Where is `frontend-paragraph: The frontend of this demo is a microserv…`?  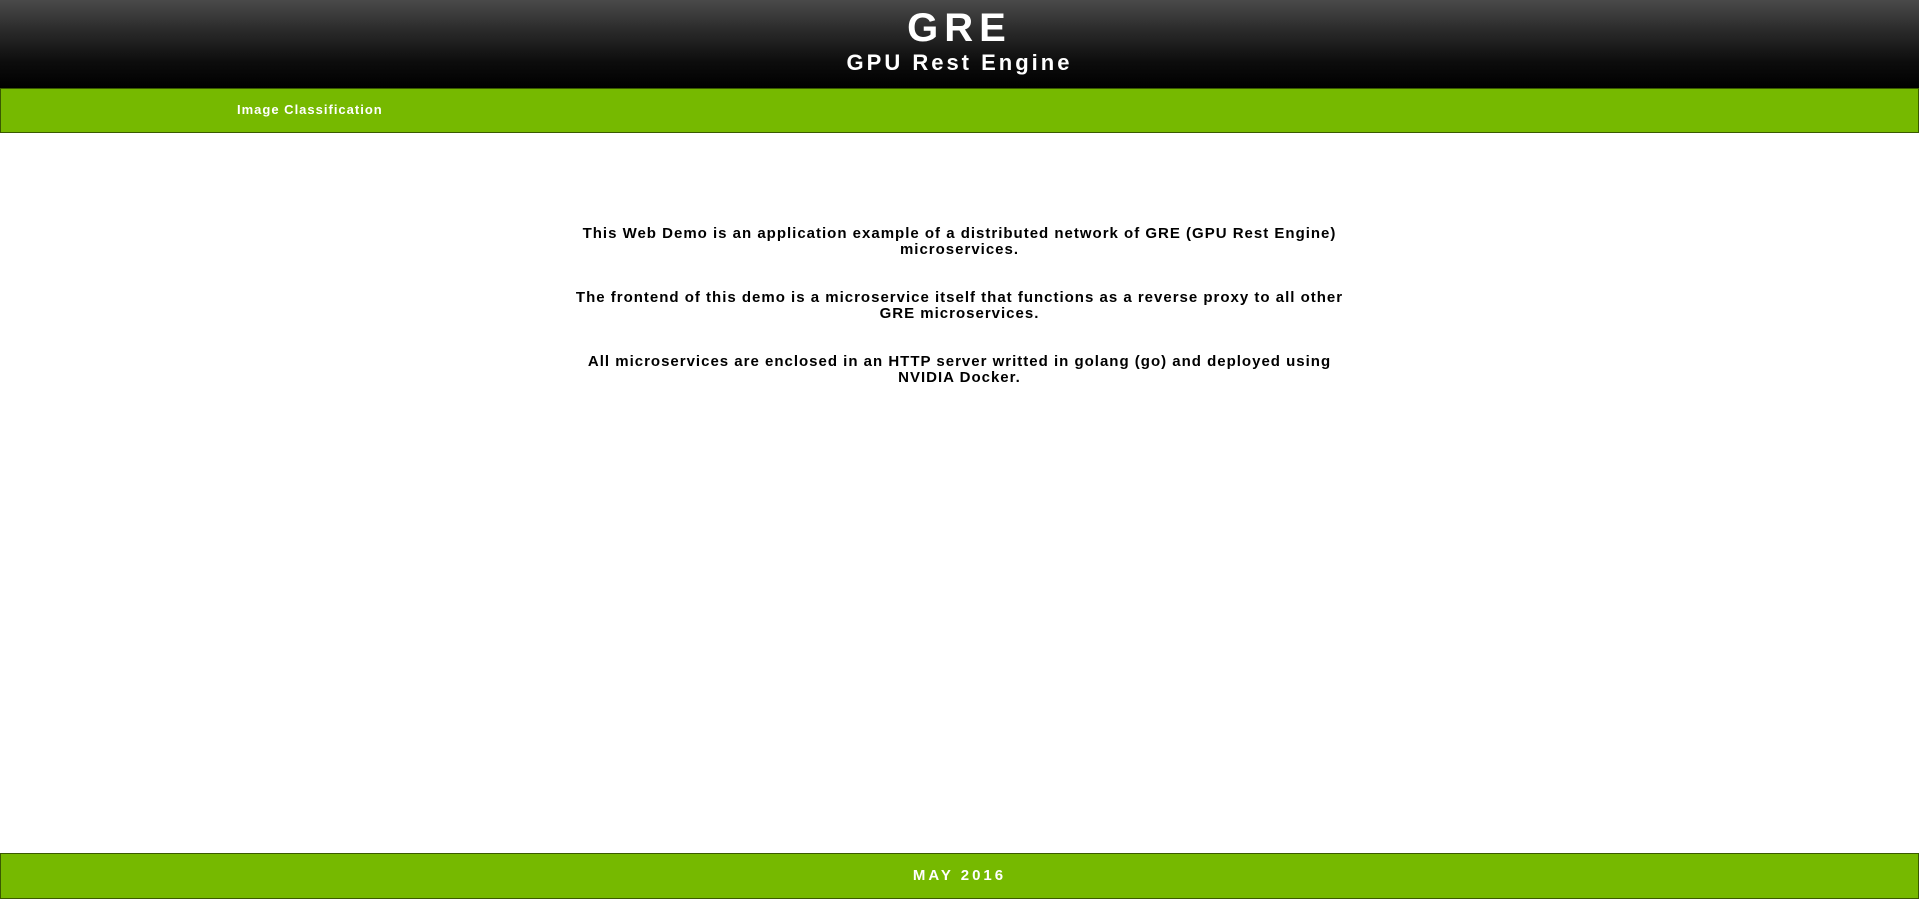
frontend-paragraph: The frontend of this demo is a microserv… is located at coordinates (959, 305).